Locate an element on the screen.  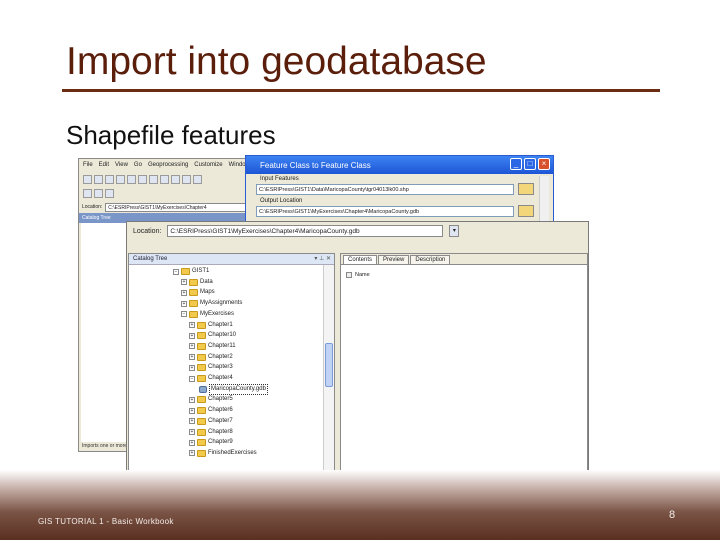
toolbar is located at coordinates (165, 180).